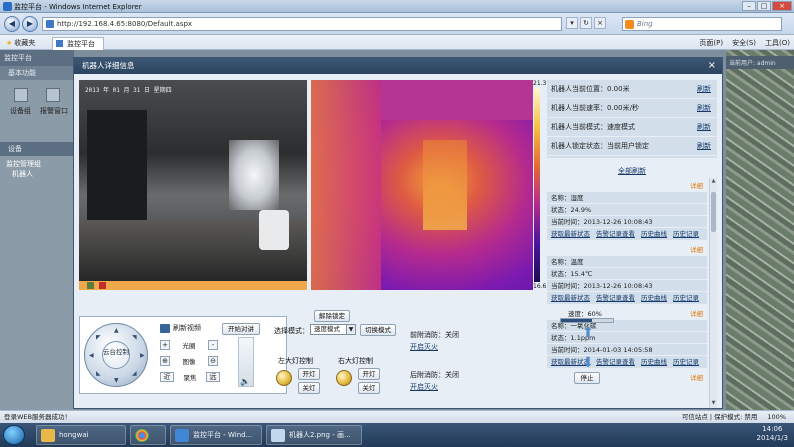 Image resolution: width=794 pixels, height=447 pixels. I want to click on taskbar-item-chrome, so click(148, 435).